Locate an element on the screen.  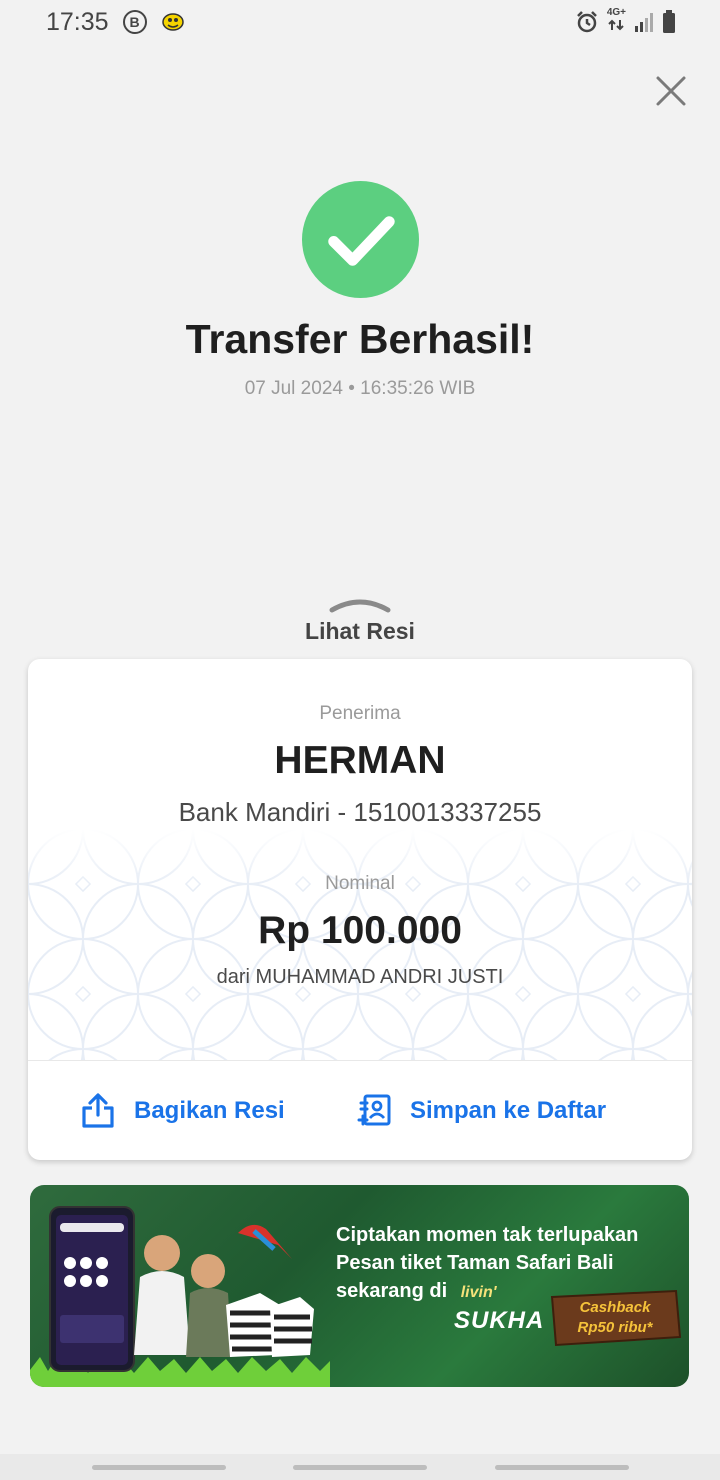
receipt-actions: Bagikan Resi Simpan ke Daftar is located at coordinates (360, 1110).